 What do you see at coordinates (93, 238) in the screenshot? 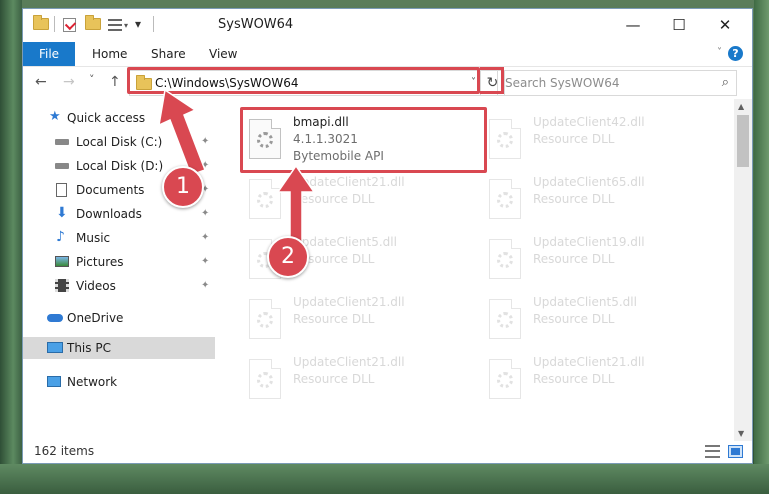
I see `sidebar-item-label: Music` at bounding box center [93, 238].